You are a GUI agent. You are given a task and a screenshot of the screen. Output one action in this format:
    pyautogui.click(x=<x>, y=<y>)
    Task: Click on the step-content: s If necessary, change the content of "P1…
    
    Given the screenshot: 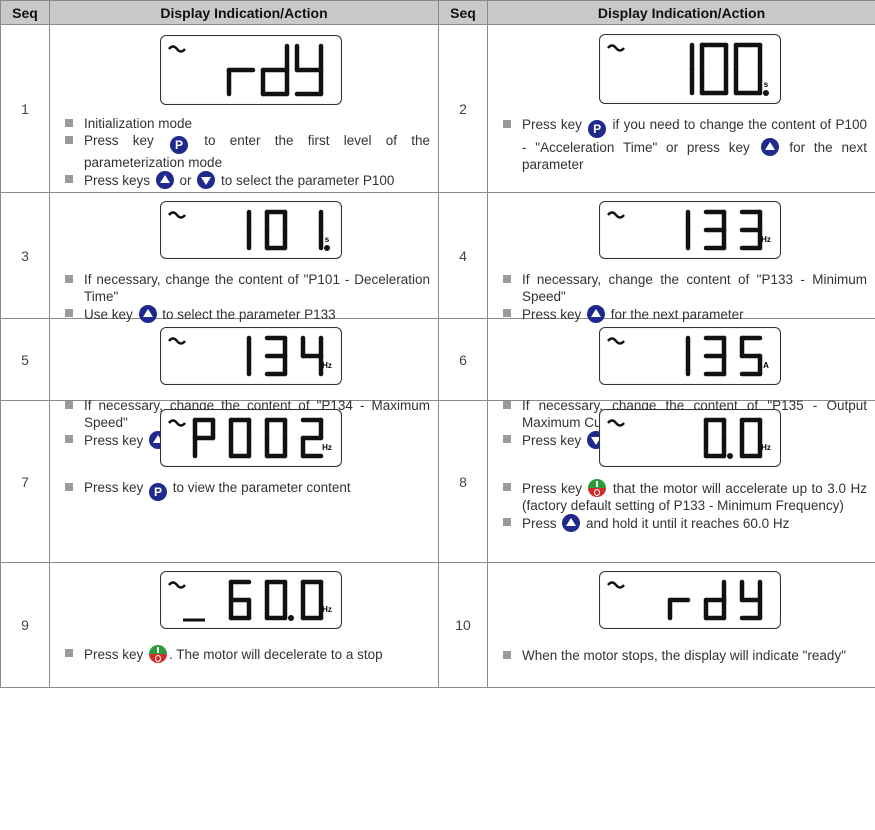 What is the action you would take?
    pyautogui.click(x=244, y=257)
    